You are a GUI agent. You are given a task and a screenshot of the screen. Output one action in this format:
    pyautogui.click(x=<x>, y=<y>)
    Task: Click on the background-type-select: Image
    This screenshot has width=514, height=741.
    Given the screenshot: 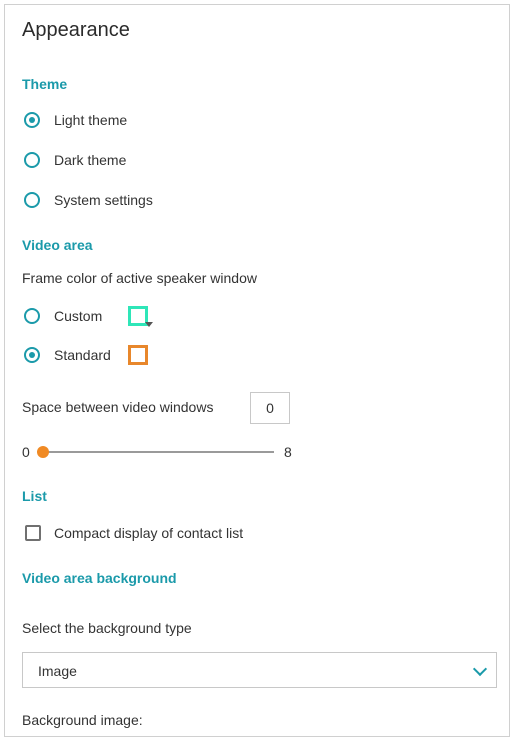 What is the action you would take?
    pyautogui.click(x=259, y=670)
    